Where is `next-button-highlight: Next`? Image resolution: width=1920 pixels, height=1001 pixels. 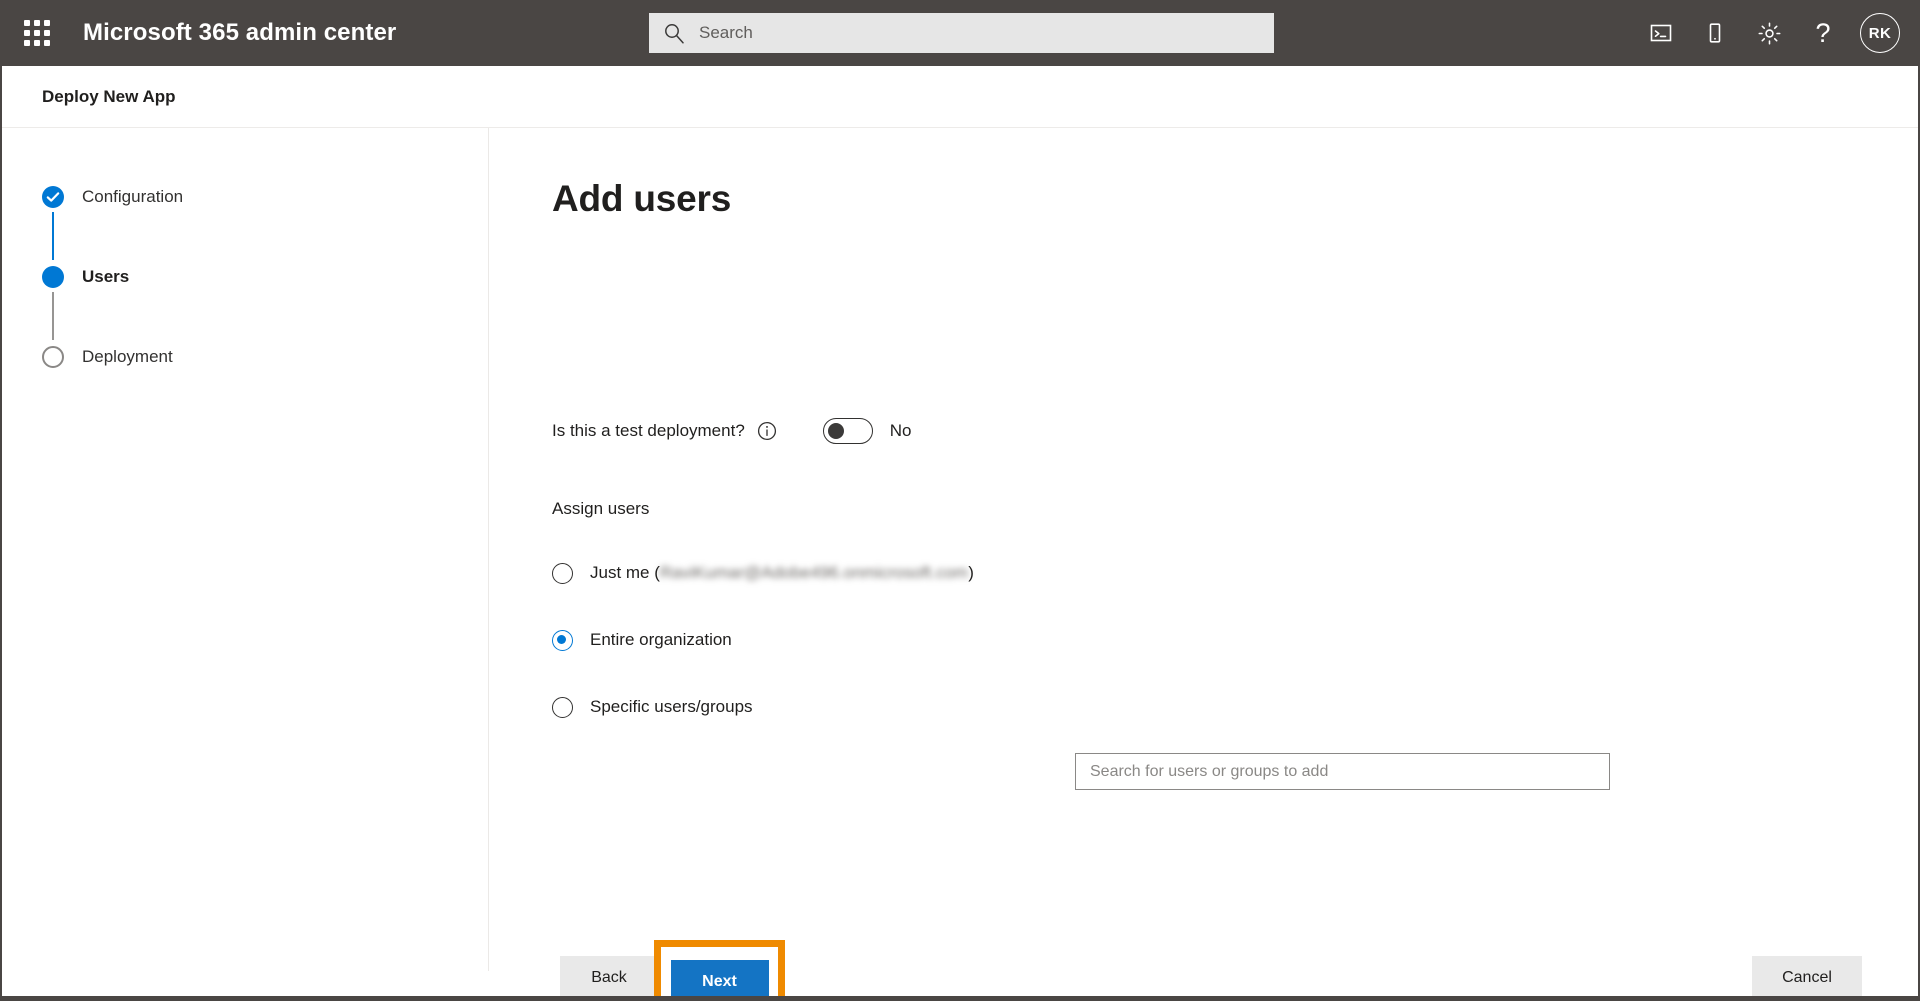 next-button-highlight: Next is located at coordinates (719, 968).